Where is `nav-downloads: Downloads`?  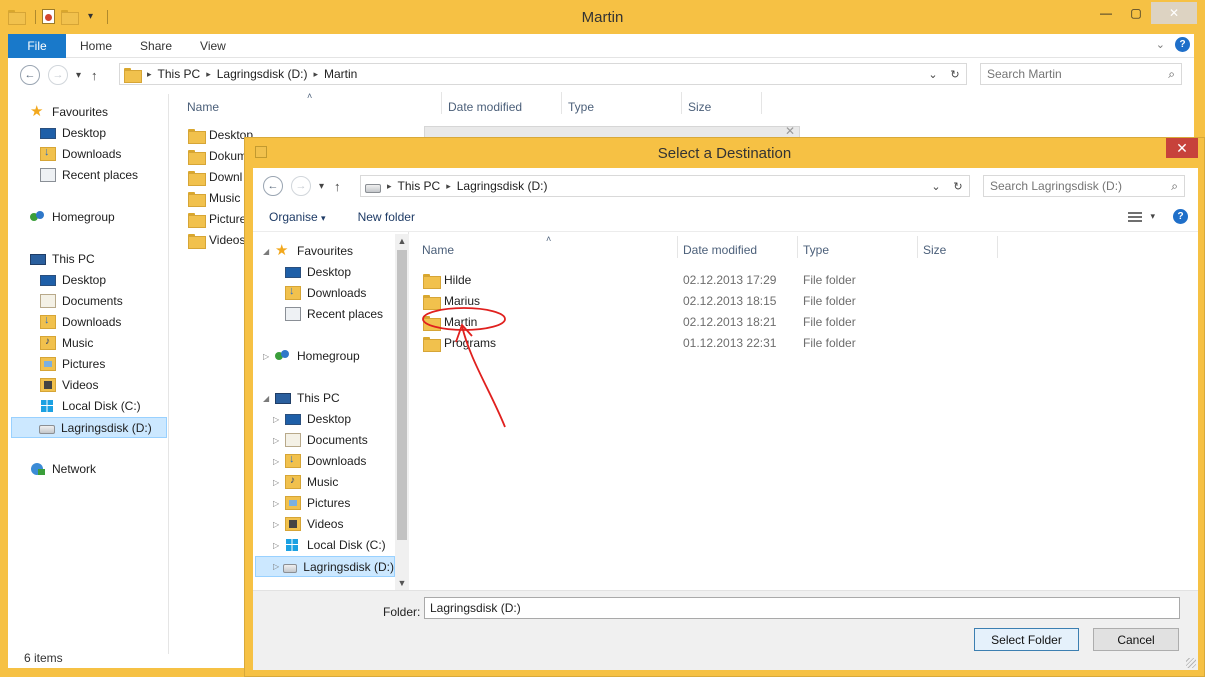 nav-downloads: Downloads is located at coordinates (80, 153).